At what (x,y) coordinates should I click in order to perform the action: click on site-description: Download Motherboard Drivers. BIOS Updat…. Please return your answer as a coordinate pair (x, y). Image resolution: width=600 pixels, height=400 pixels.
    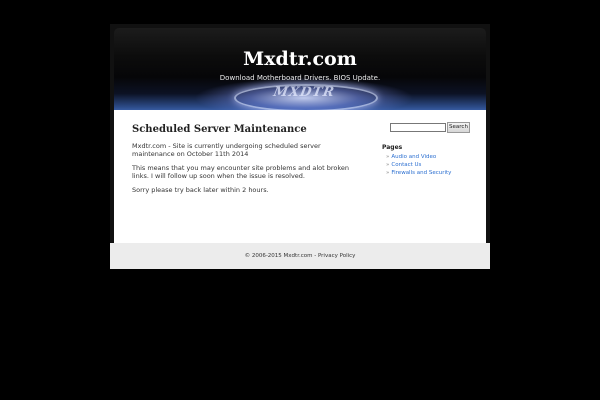
    Looking at the image, I should click on (300, 78).